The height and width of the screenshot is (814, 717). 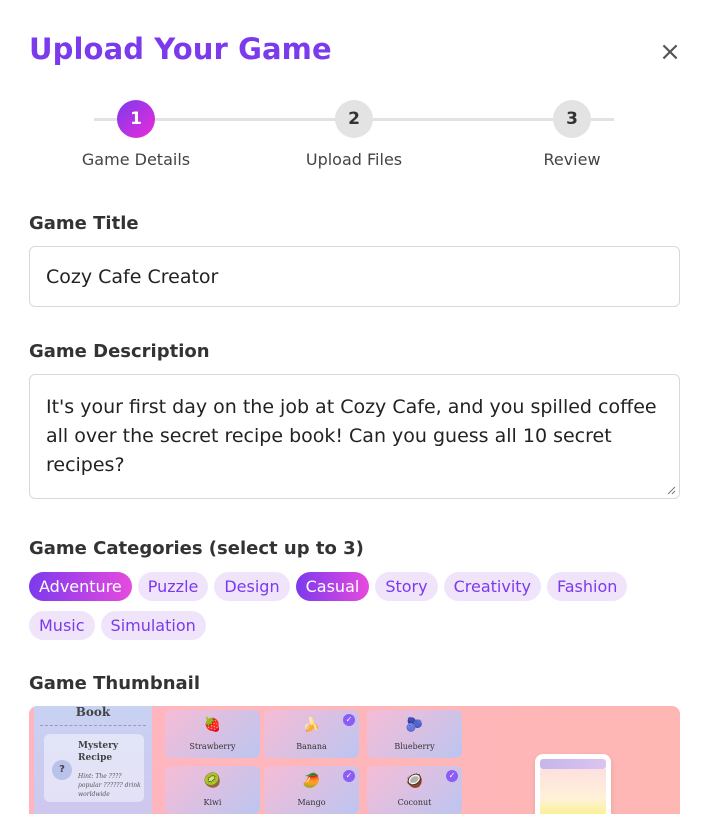 I want to click on game-title-input: Cozy Cafe Creator, so click(x=354, y=276).